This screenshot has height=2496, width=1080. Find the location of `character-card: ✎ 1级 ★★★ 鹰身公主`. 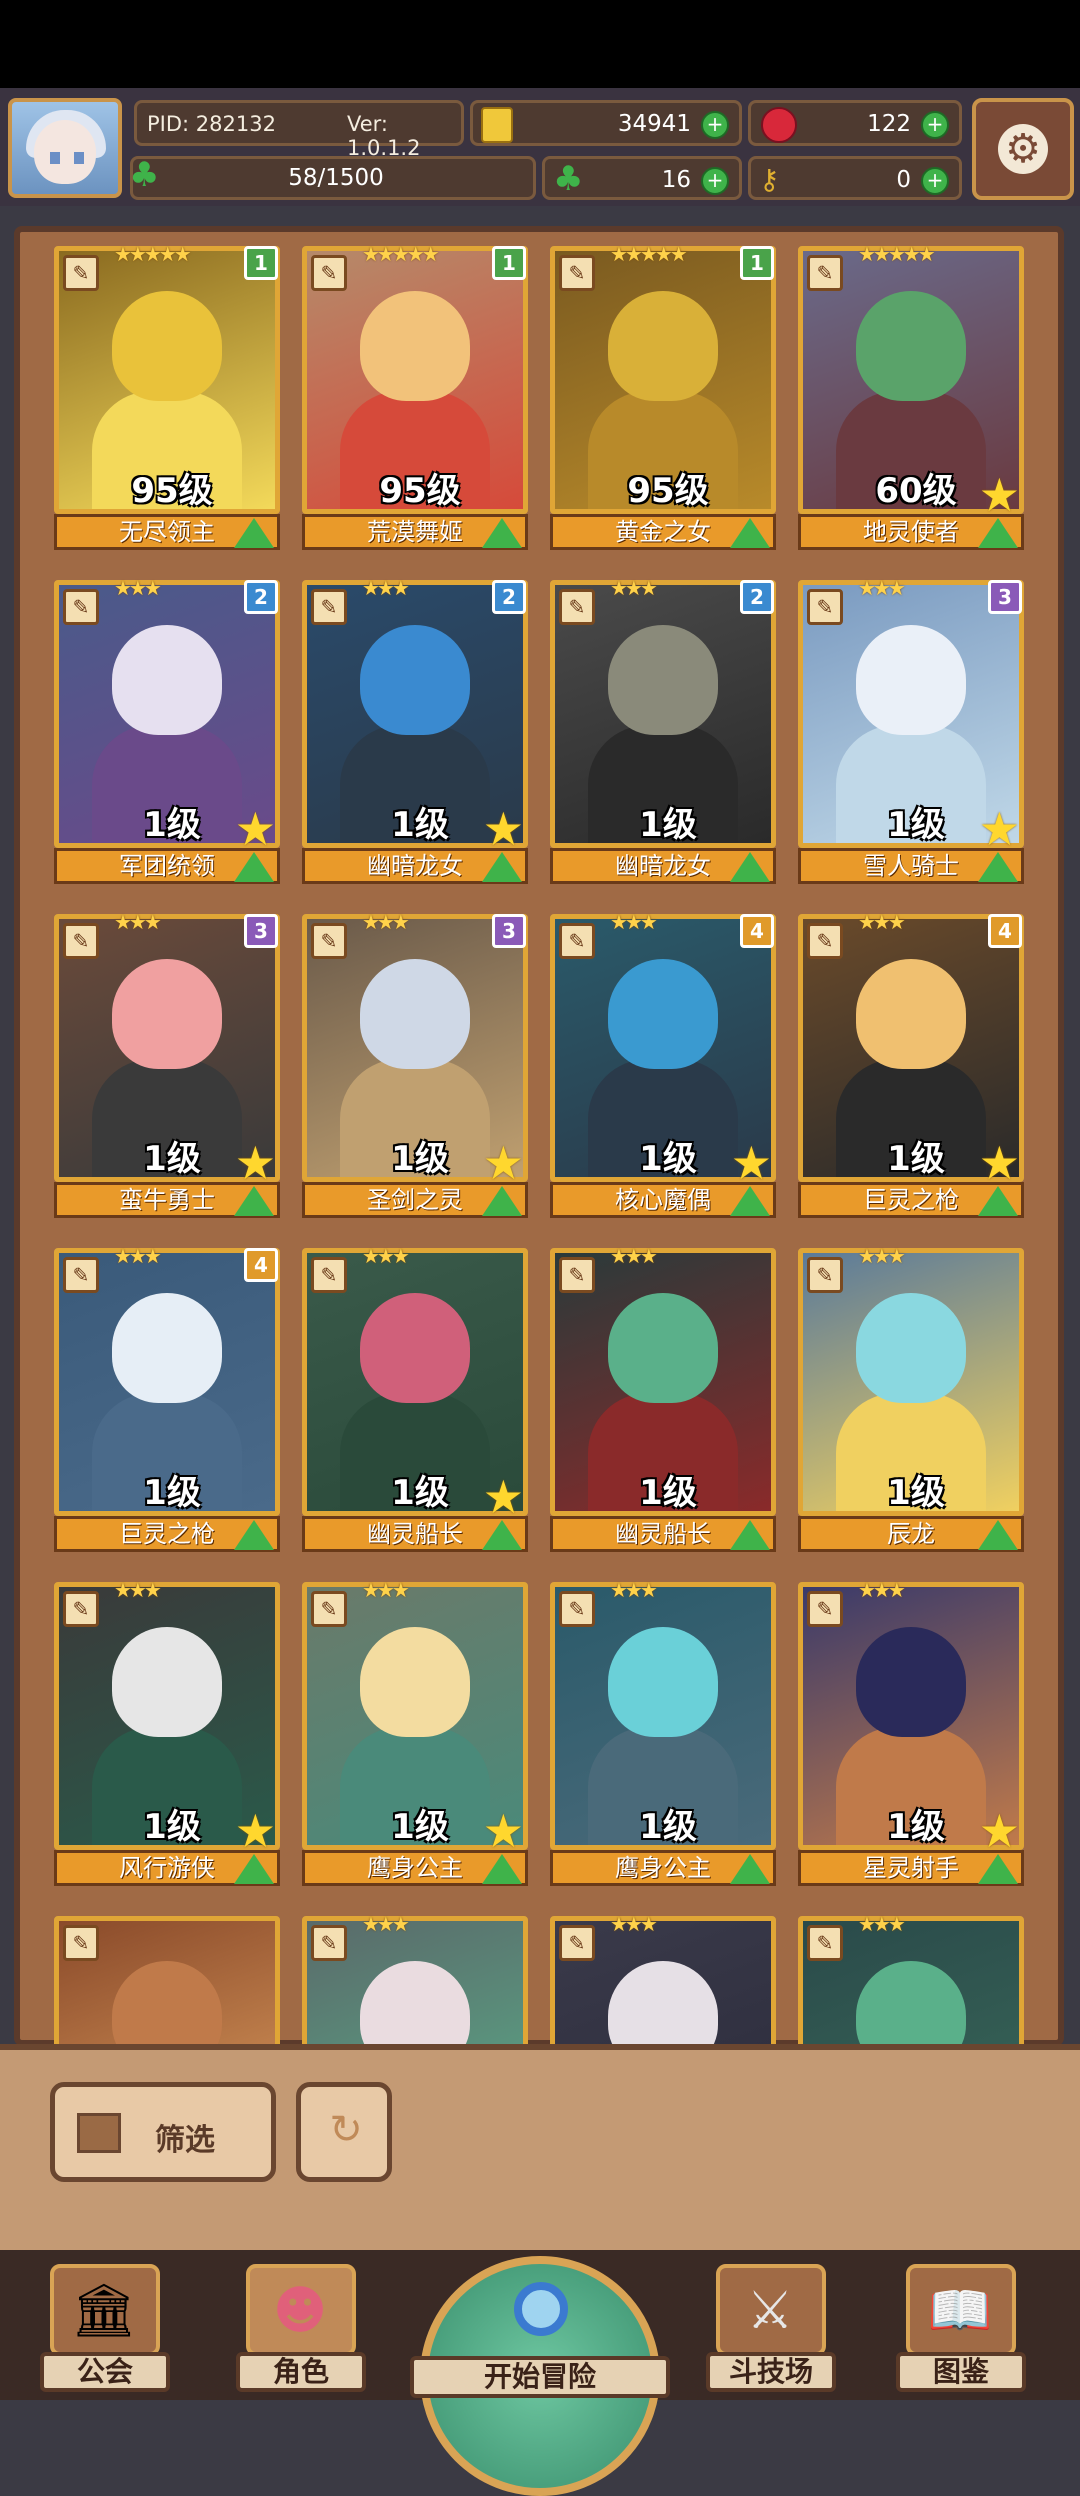

character-card: ✎ 1级 ★★★ 鹰身公主 is located at coordinates (663, 1733).